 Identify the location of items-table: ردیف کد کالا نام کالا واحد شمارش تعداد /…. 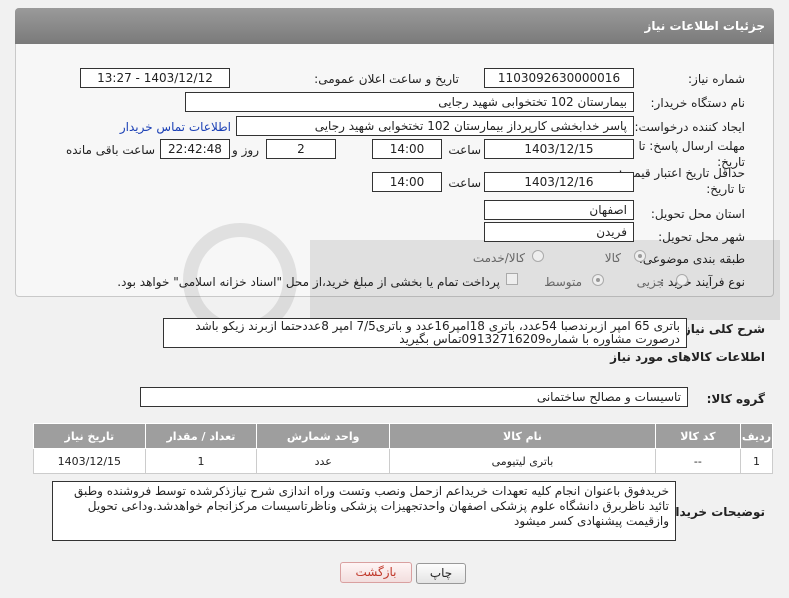
(403, 448).